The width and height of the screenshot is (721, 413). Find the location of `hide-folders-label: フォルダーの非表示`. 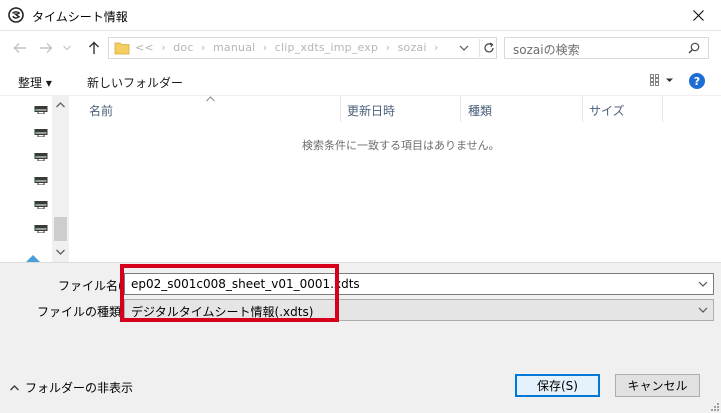

hide-folders-label: フォルダーの非表示 is located at coordinates (79, 388).